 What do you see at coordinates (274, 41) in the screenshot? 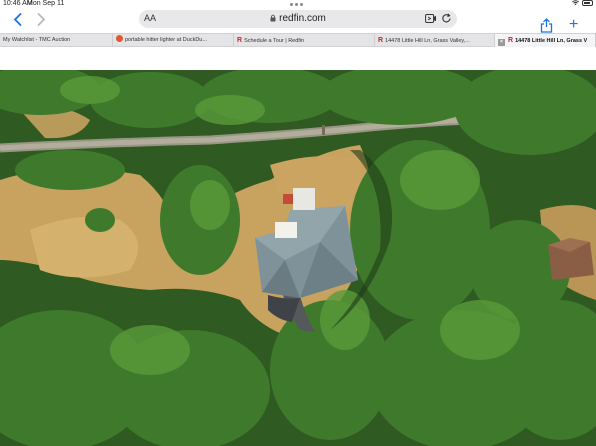
I see `tab-label: Schedule a Tour | Redfin` at bounding box center [274, 41].